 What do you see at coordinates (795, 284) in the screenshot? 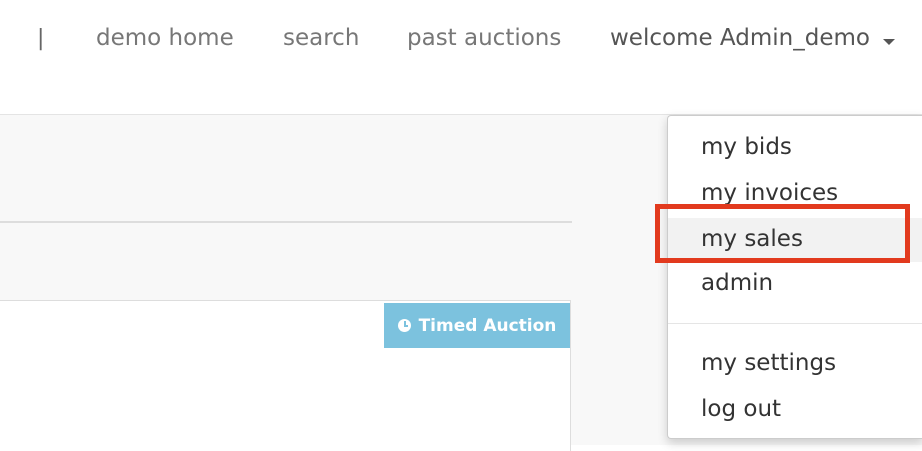
I see `menu-item-admin: admin` at bounding box center [795, 284].